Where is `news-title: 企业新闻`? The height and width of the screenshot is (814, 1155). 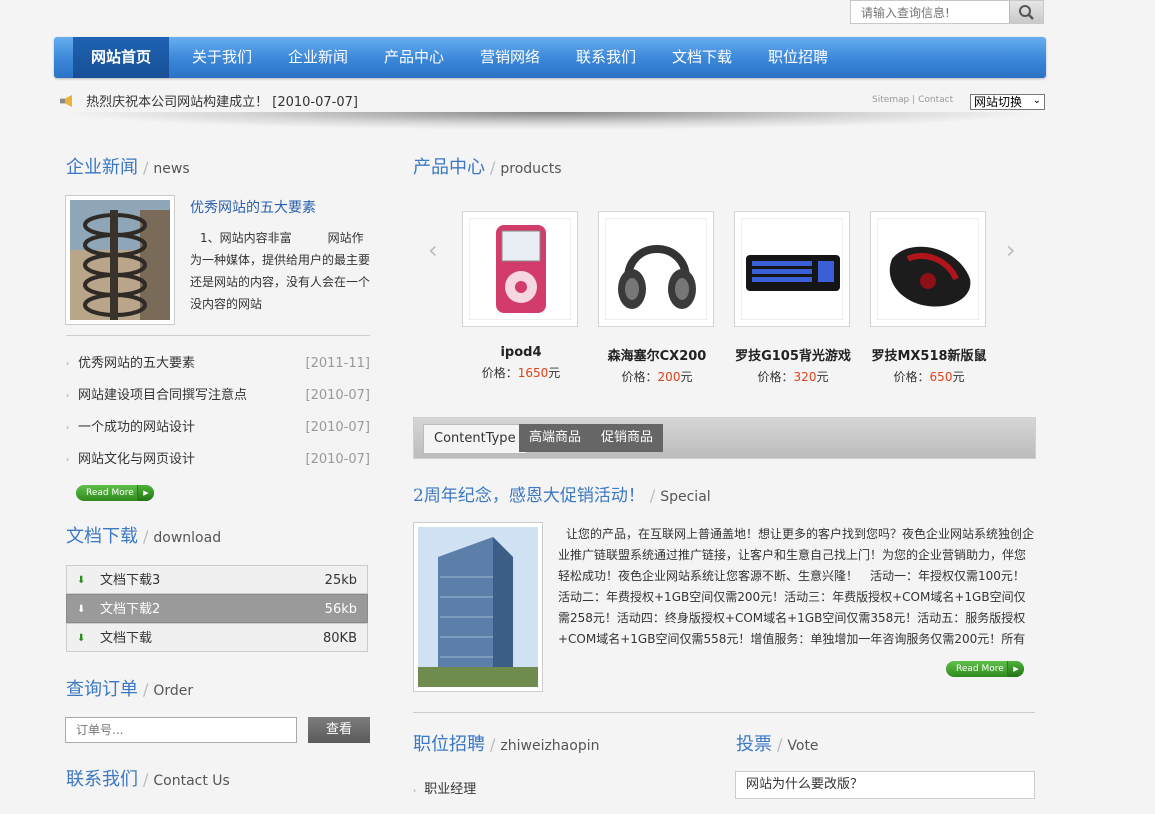 news-title: 企业新闻 is located at coordinates (102, 167).